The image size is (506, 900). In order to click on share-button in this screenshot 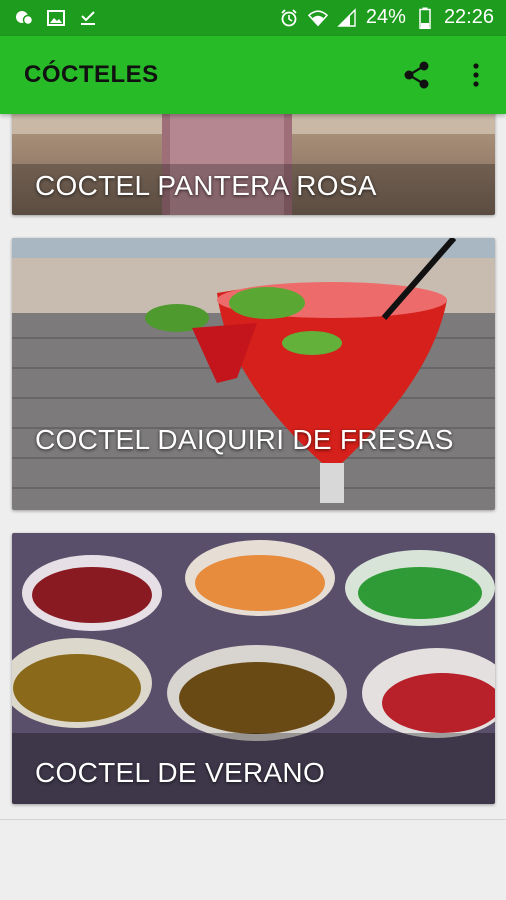, I will do `click(417, 75)`.